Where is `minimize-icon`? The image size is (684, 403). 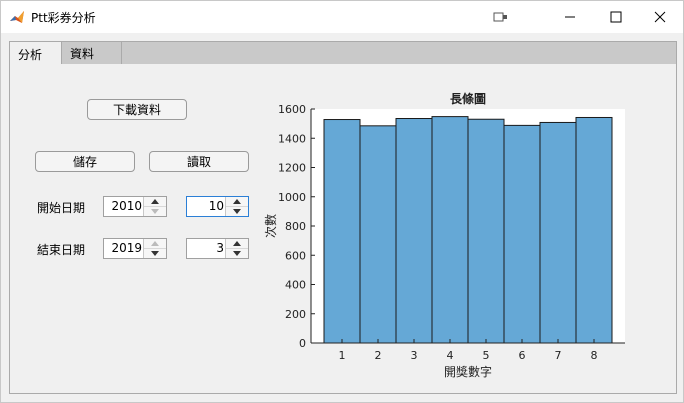
minimize-icon is located at coordinates (570, 17).